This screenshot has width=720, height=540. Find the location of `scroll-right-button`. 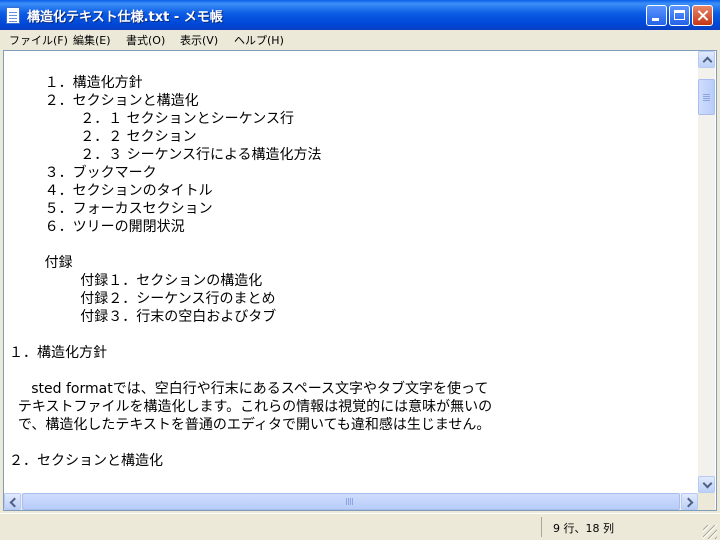

scroll-right-button is located at coordinates (689, 501).